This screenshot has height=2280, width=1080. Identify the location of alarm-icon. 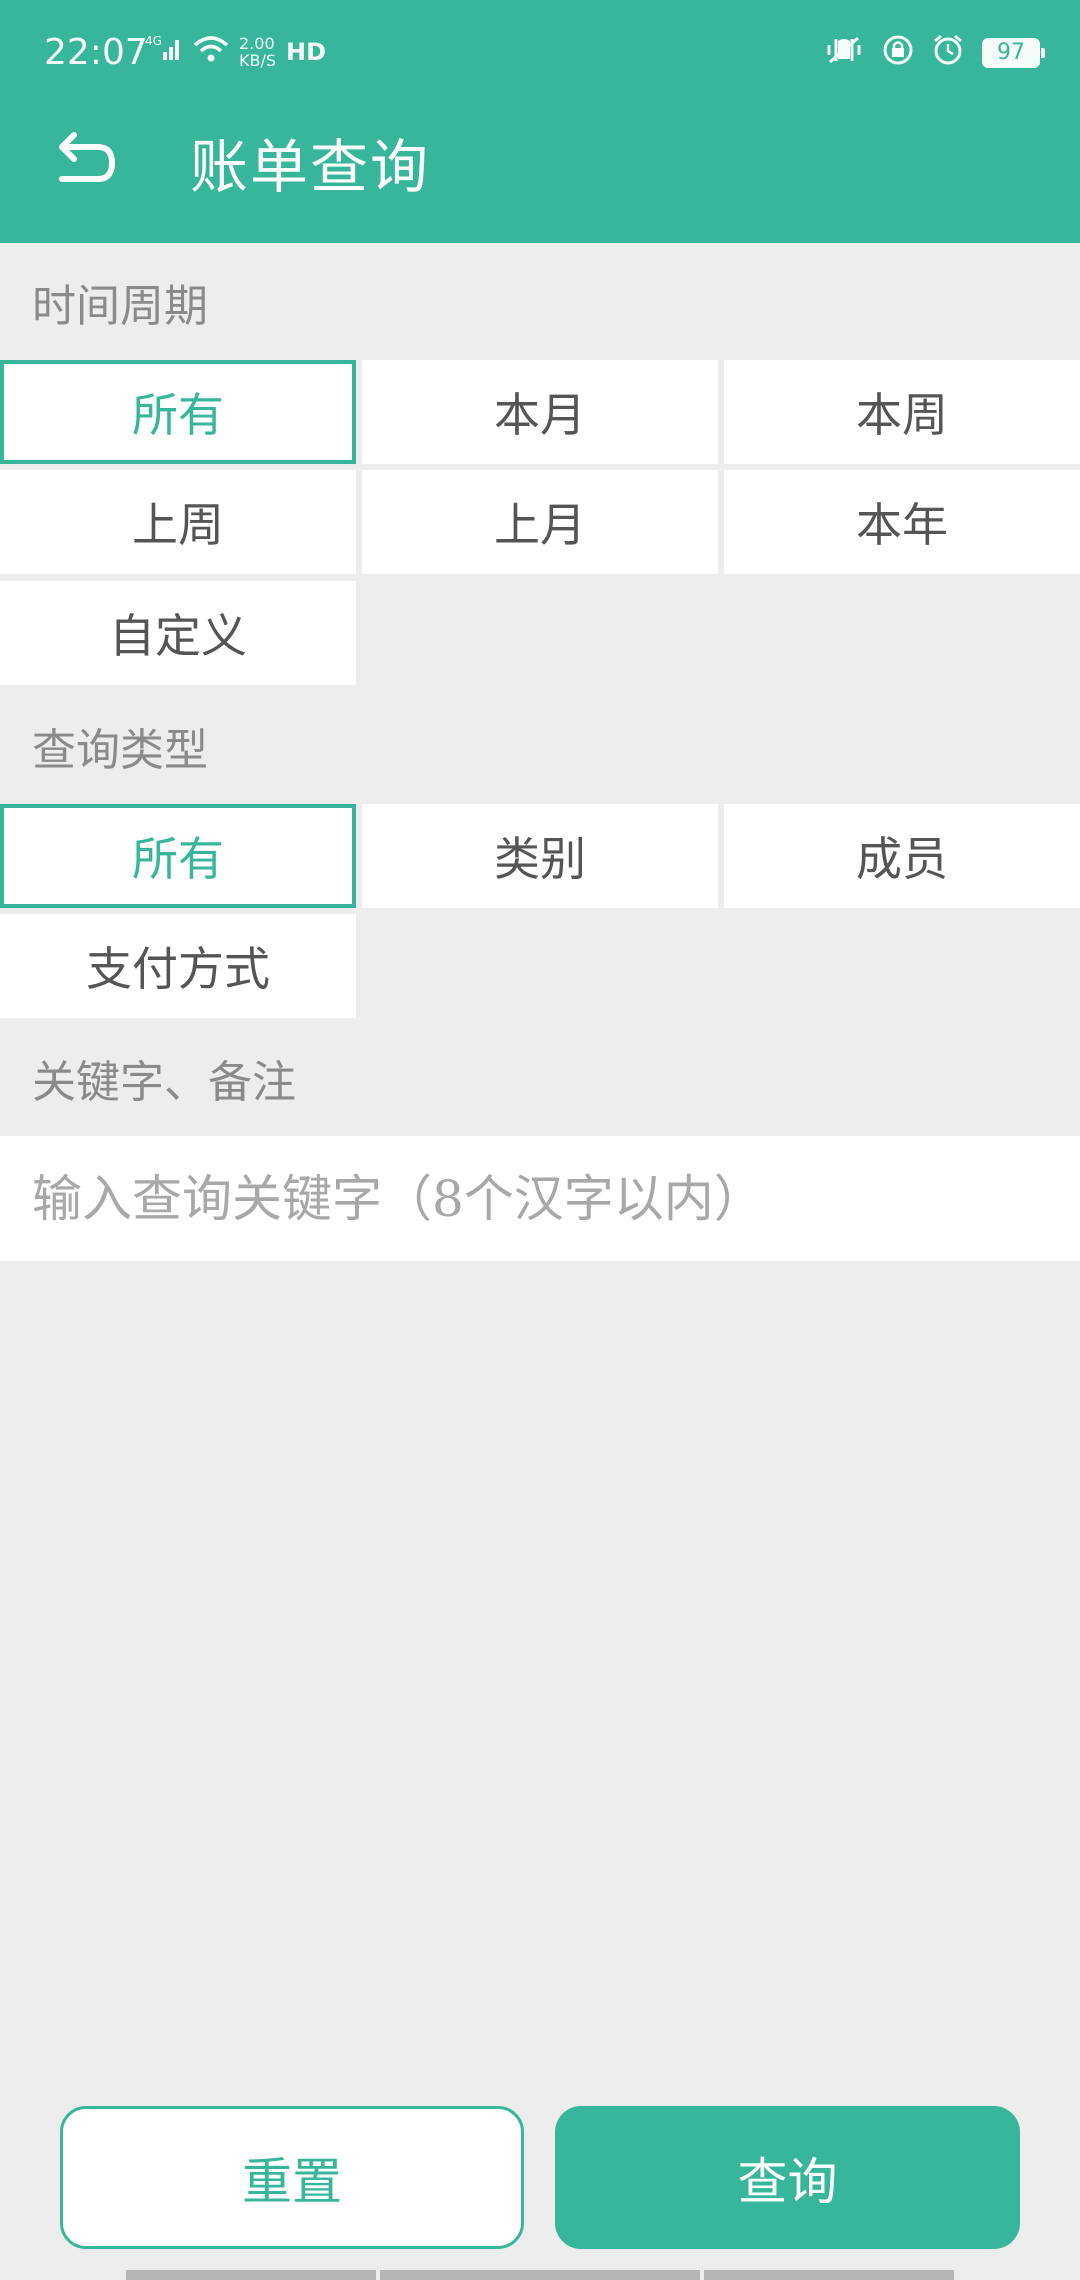
(948, 52).